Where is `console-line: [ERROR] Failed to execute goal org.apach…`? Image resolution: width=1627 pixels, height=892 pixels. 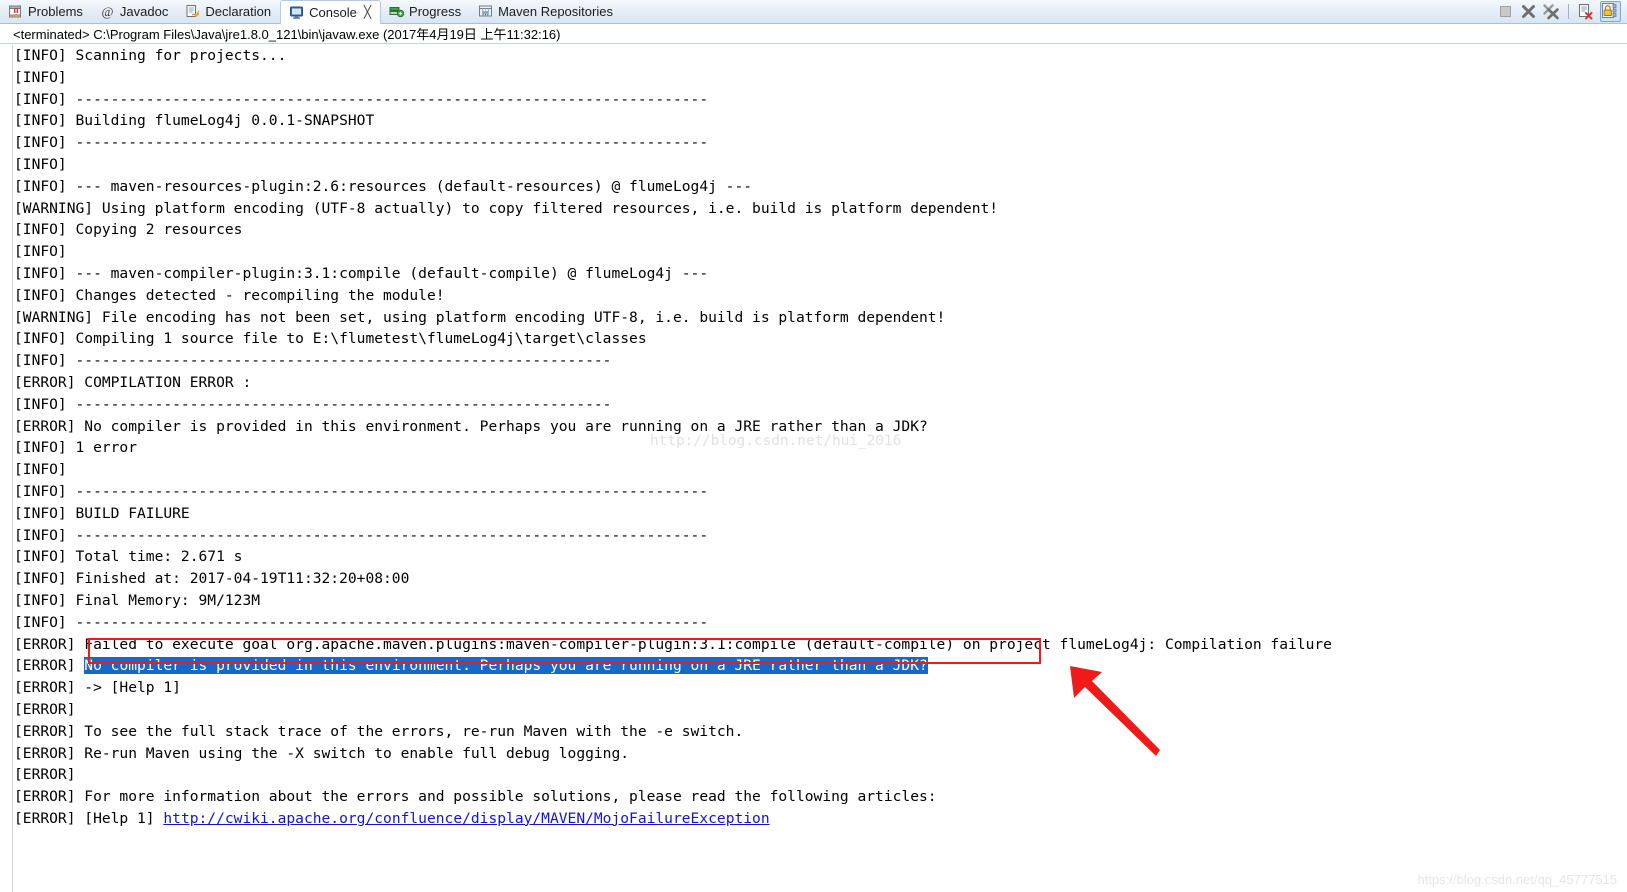 console-line: [ERROR] Failed to execute goal org.apach… is located at coordinates (820, 645).